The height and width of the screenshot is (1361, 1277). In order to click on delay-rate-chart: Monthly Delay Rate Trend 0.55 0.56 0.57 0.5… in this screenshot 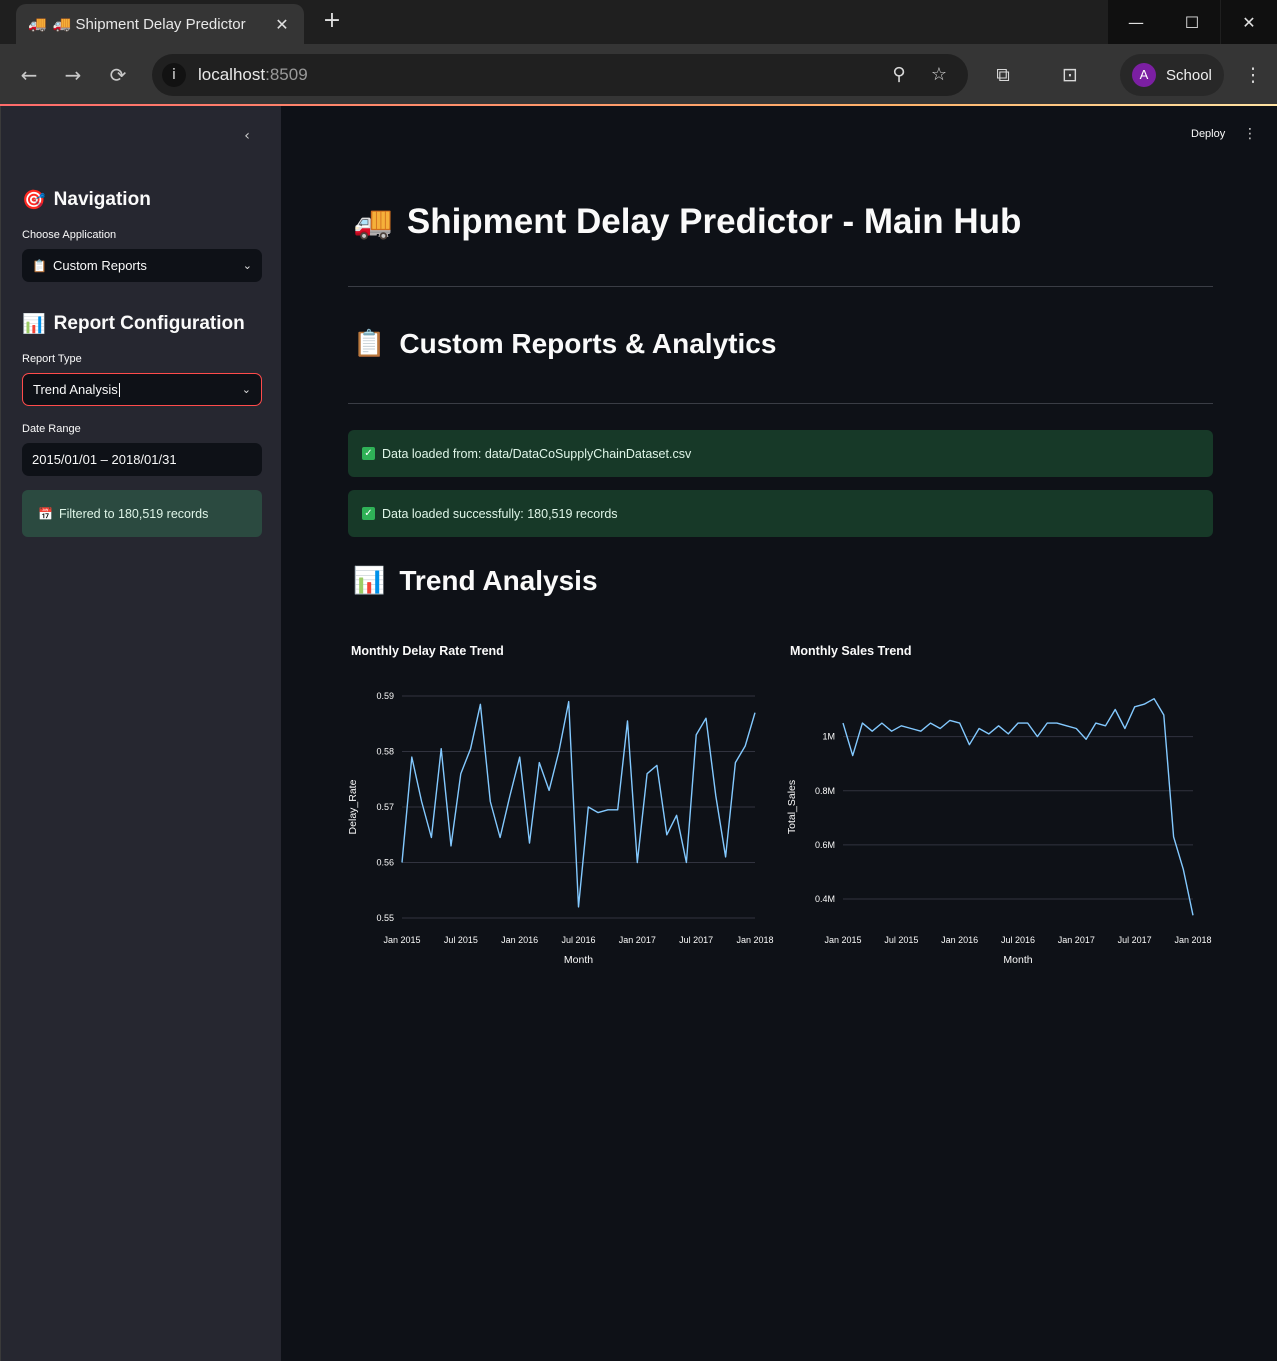, I will do `click(563, 806)`.